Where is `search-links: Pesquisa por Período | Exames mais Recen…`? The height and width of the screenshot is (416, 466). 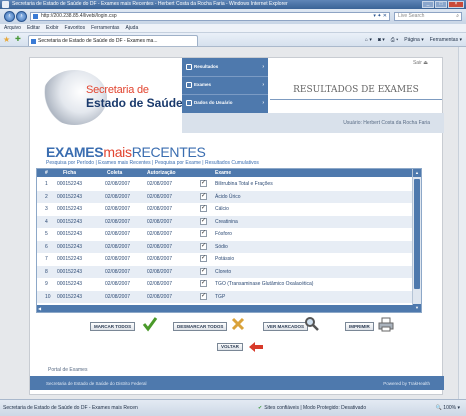
search-links: Pesquisa por Período | Exames mais Recen… is located at coordinates (152, 163).